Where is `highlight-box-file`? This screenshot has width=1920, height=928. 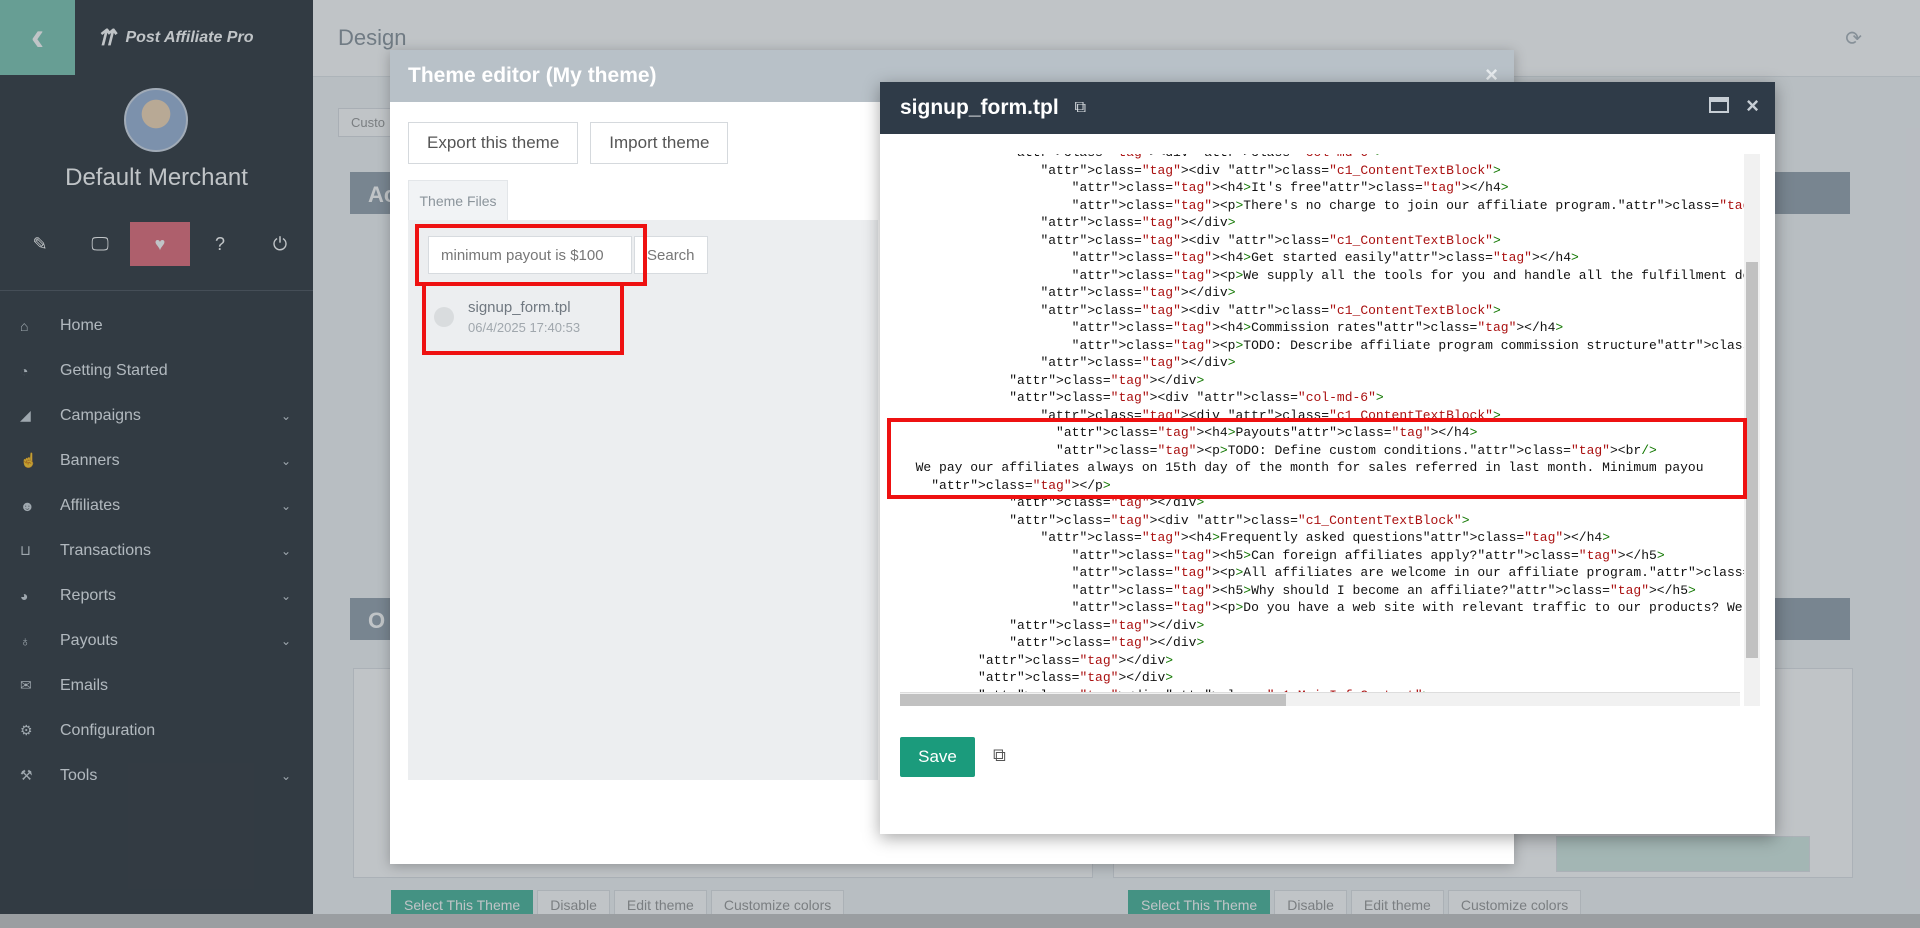 highlight-box-file is located at coordinates (523, 318).